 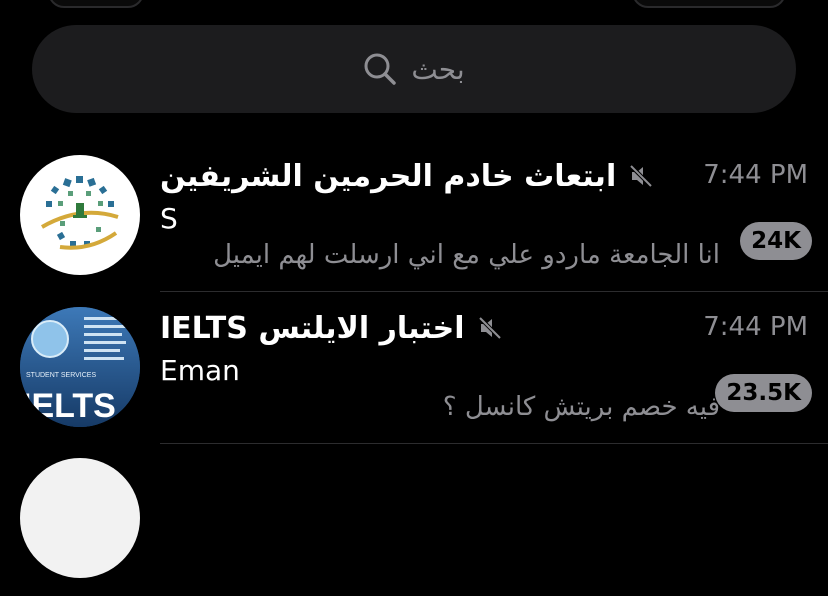 I want to click on top-pill-left, so click(x=96, y=4).